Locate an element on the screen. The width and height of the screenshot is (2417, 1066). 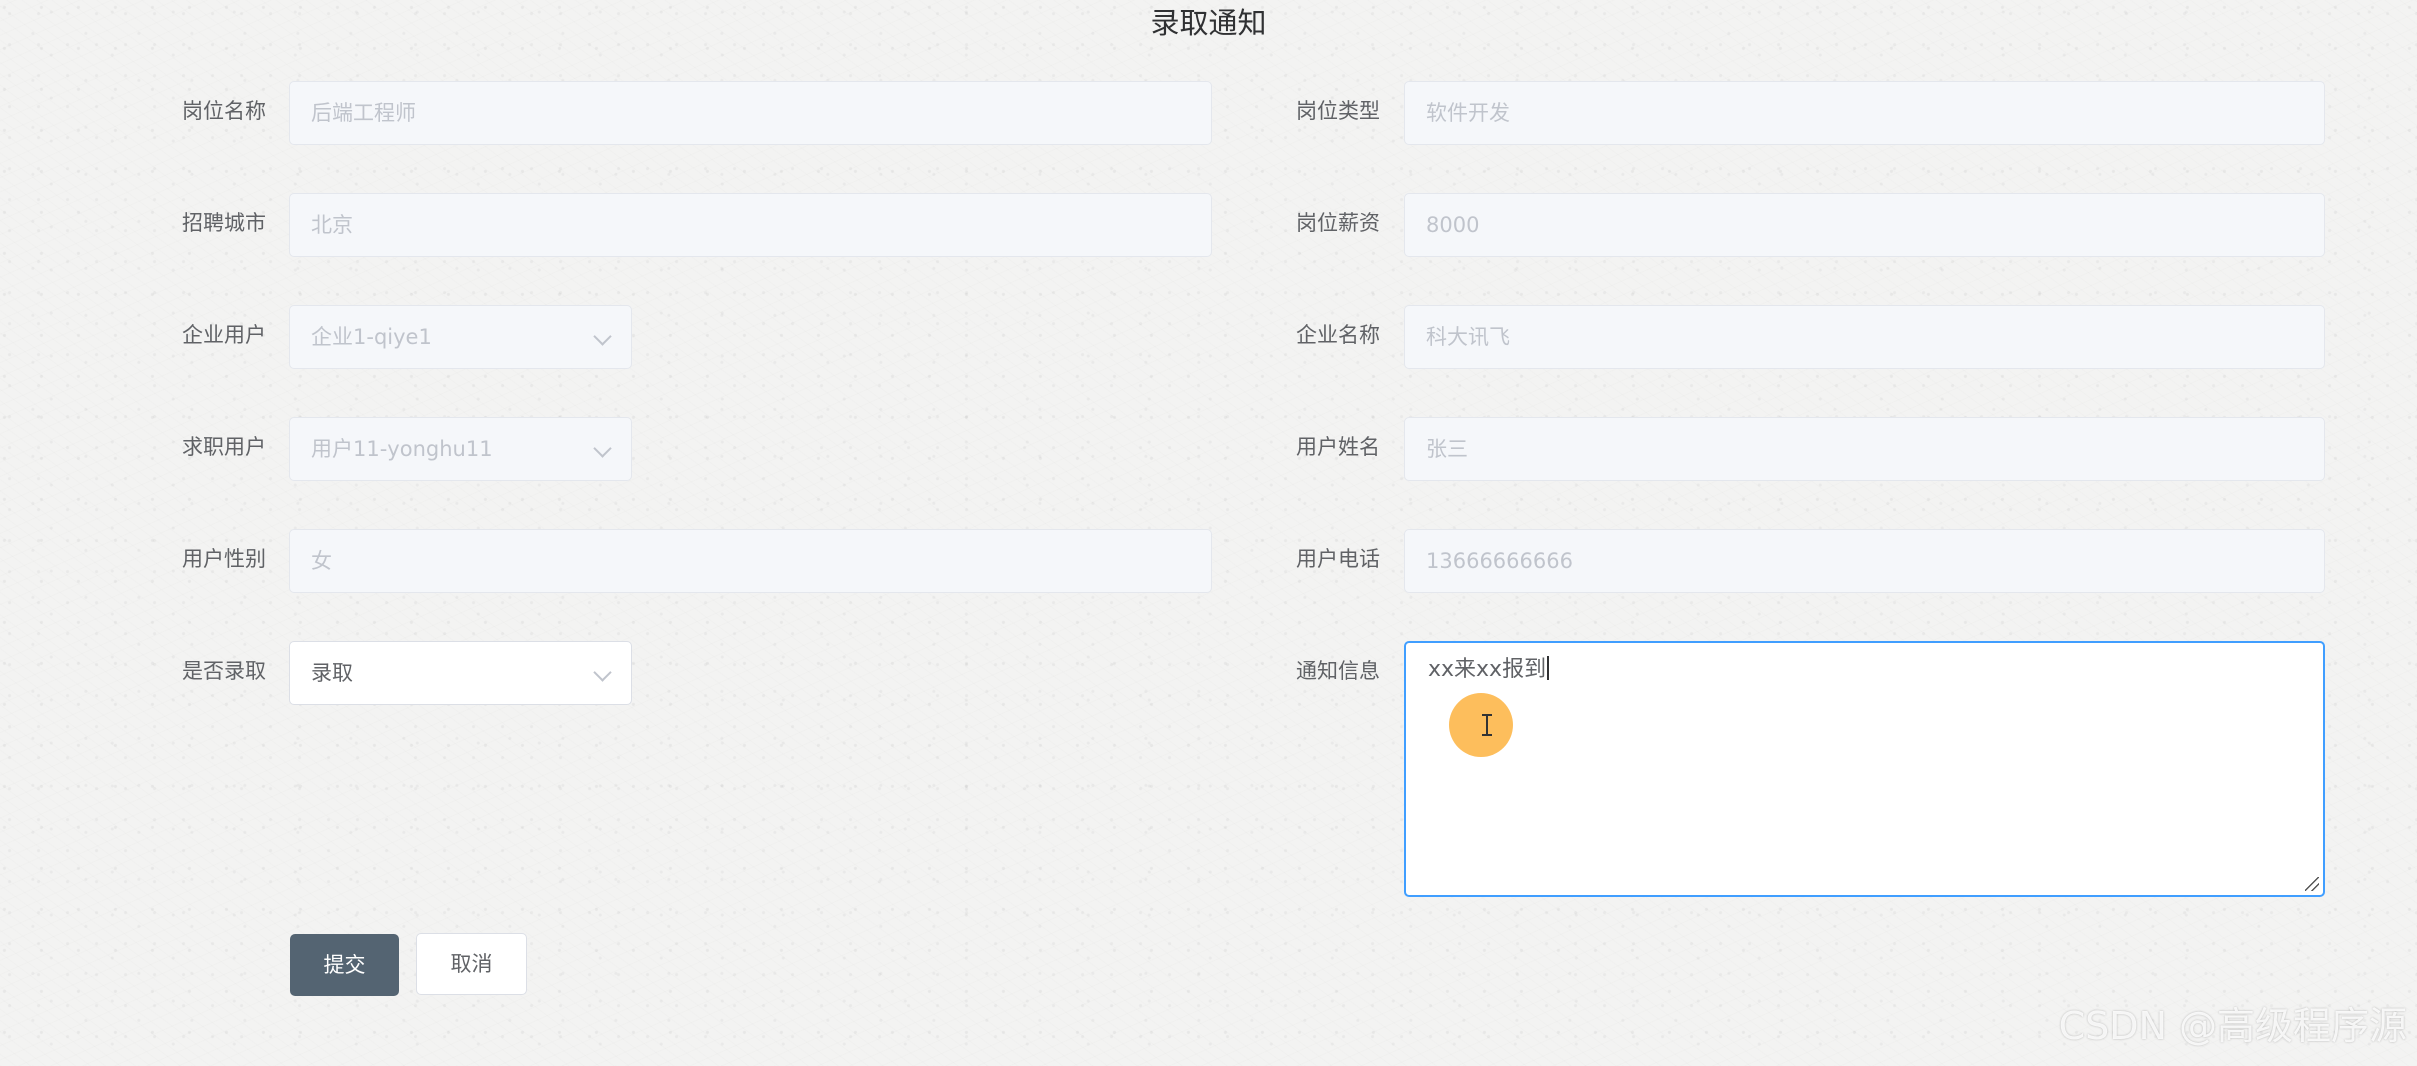
gender-label: 用户性别 is located at coordinates (224, 559).